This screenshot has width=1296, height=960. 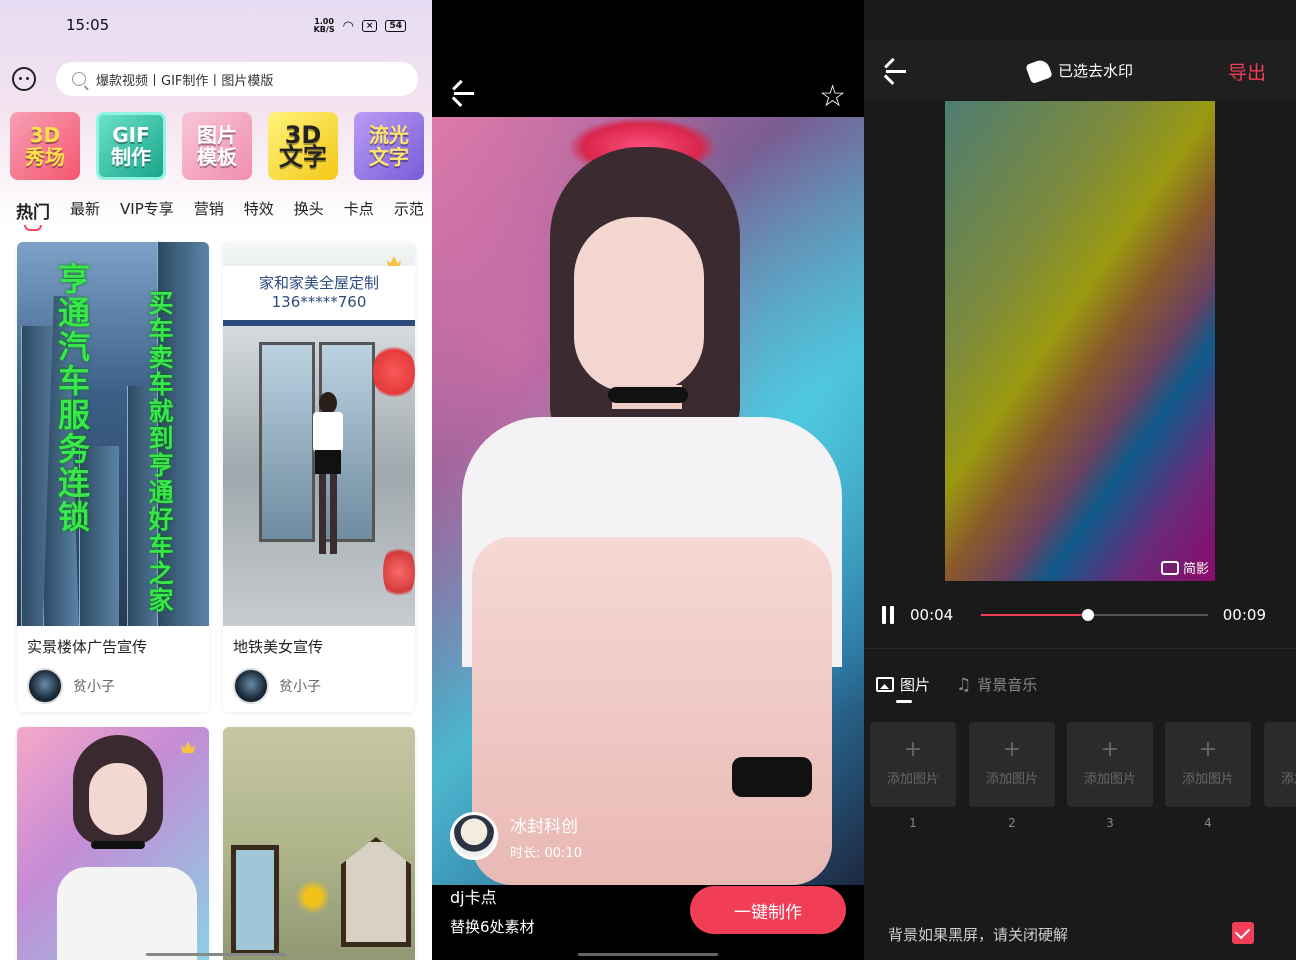 I want to click on watermark-toggle: 已选去水印, so click(x=1079, y=70).